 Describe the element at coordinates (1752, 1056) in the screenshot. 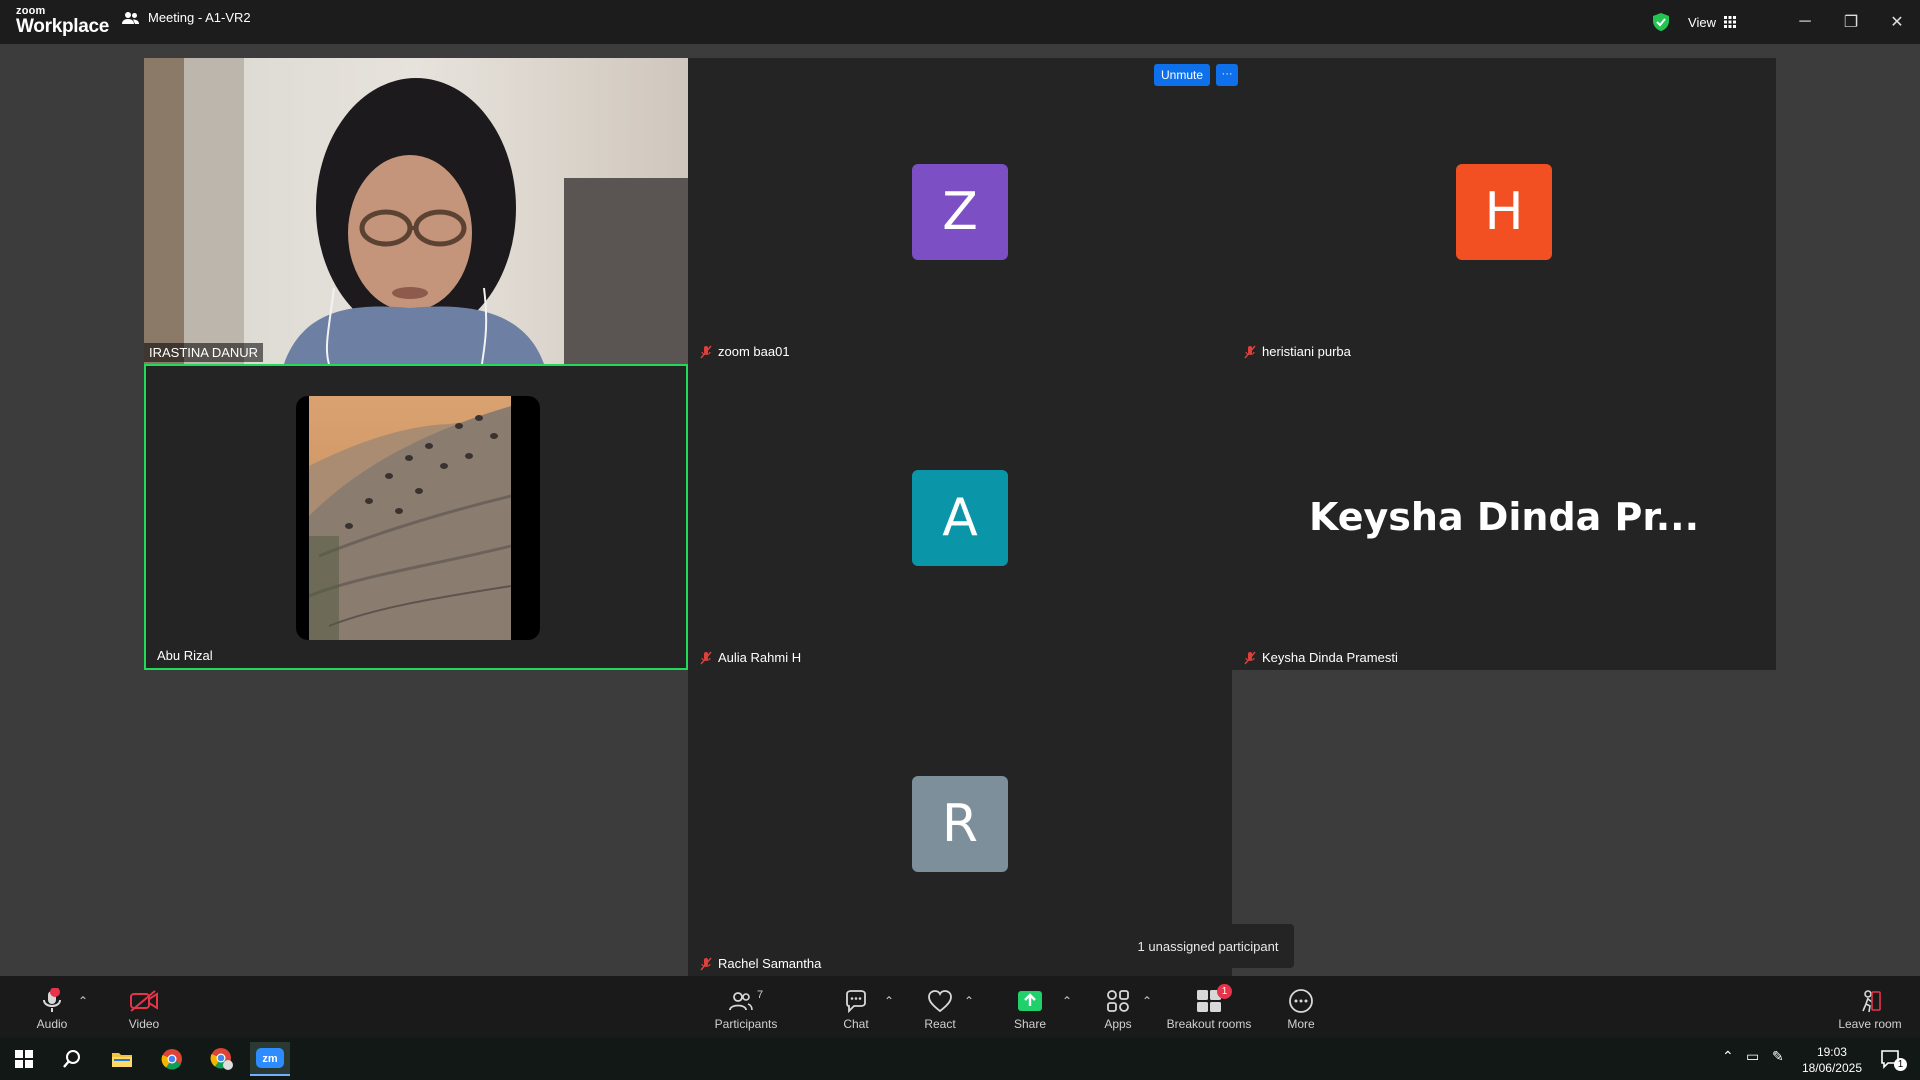

I see `network-icon: ▭` at that location.